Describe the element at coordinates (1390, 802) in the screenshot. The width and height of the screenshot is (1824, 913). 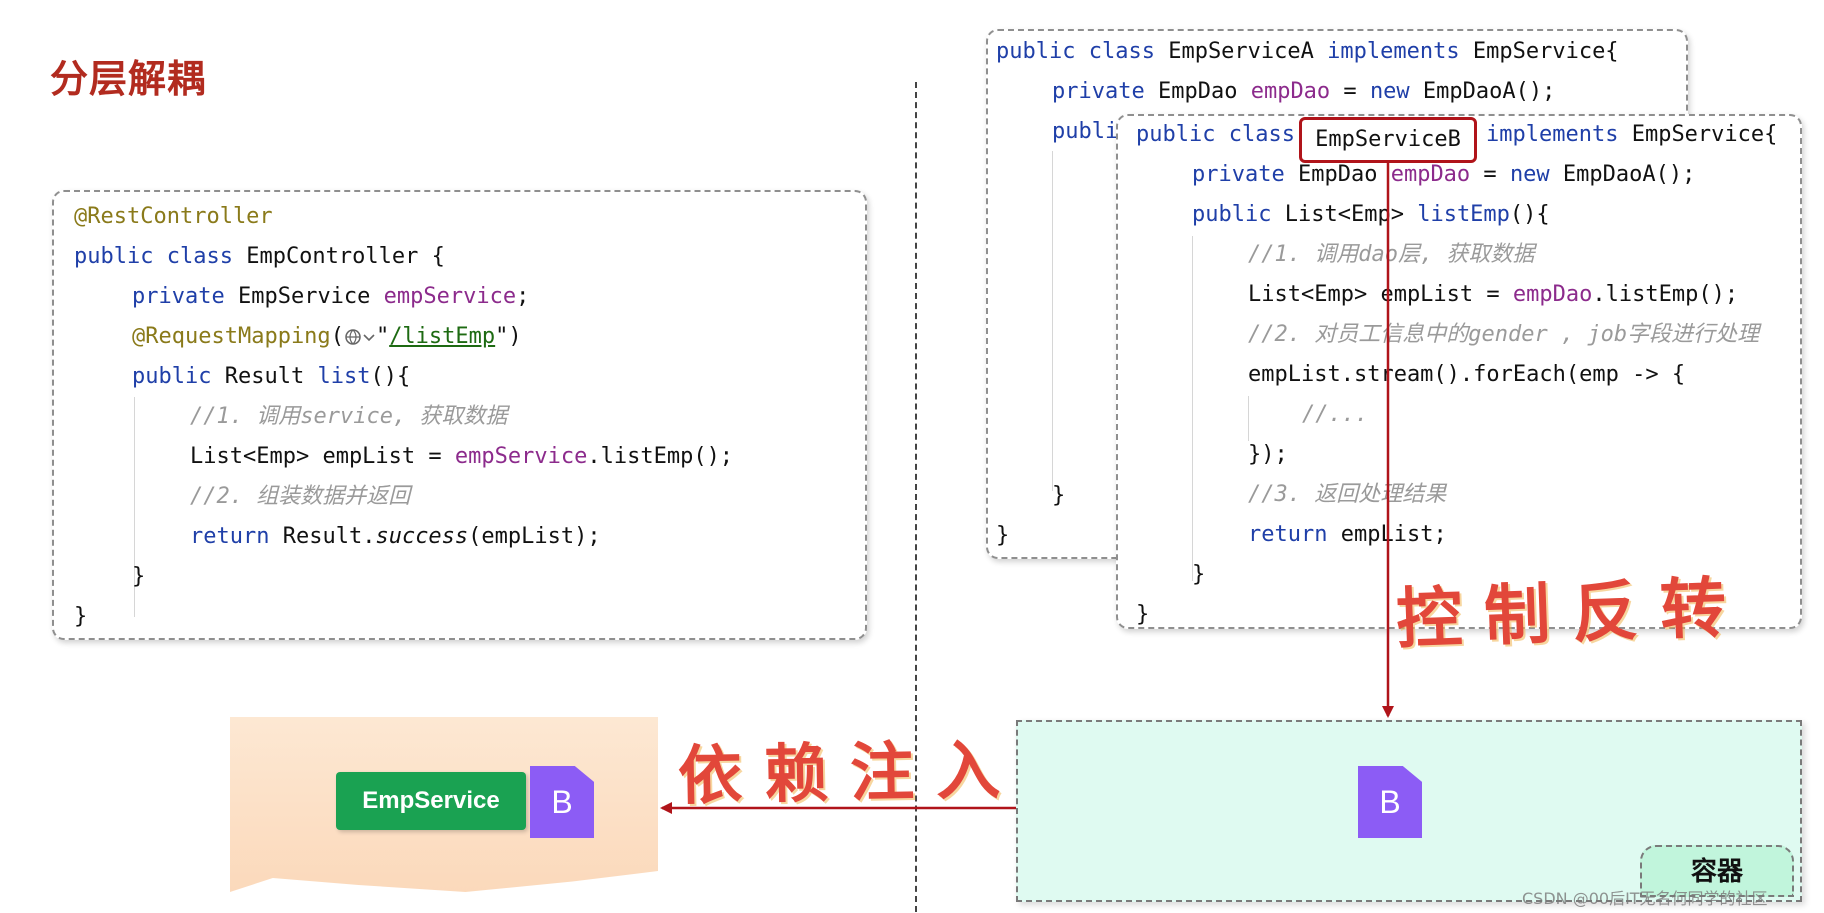
I see `container-bean-icon: B` at that location.